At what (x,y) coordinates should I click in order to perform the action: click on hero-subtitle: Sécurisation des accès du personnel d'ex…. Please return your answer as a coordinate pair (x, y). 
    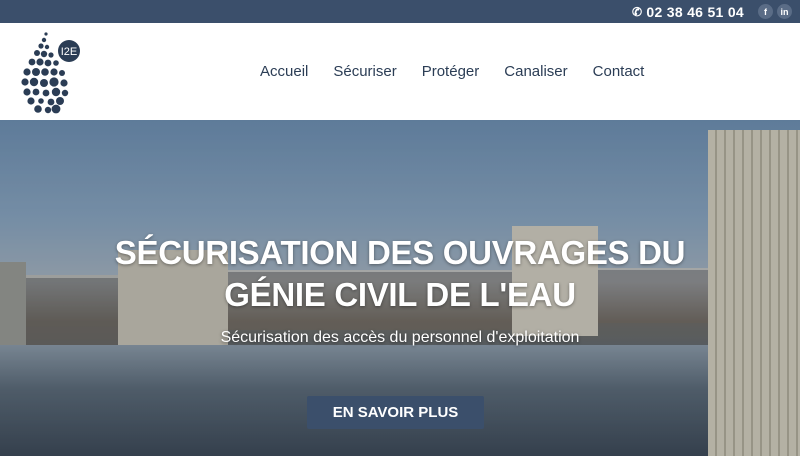
    Looking at the image, I should click on (400, 337).